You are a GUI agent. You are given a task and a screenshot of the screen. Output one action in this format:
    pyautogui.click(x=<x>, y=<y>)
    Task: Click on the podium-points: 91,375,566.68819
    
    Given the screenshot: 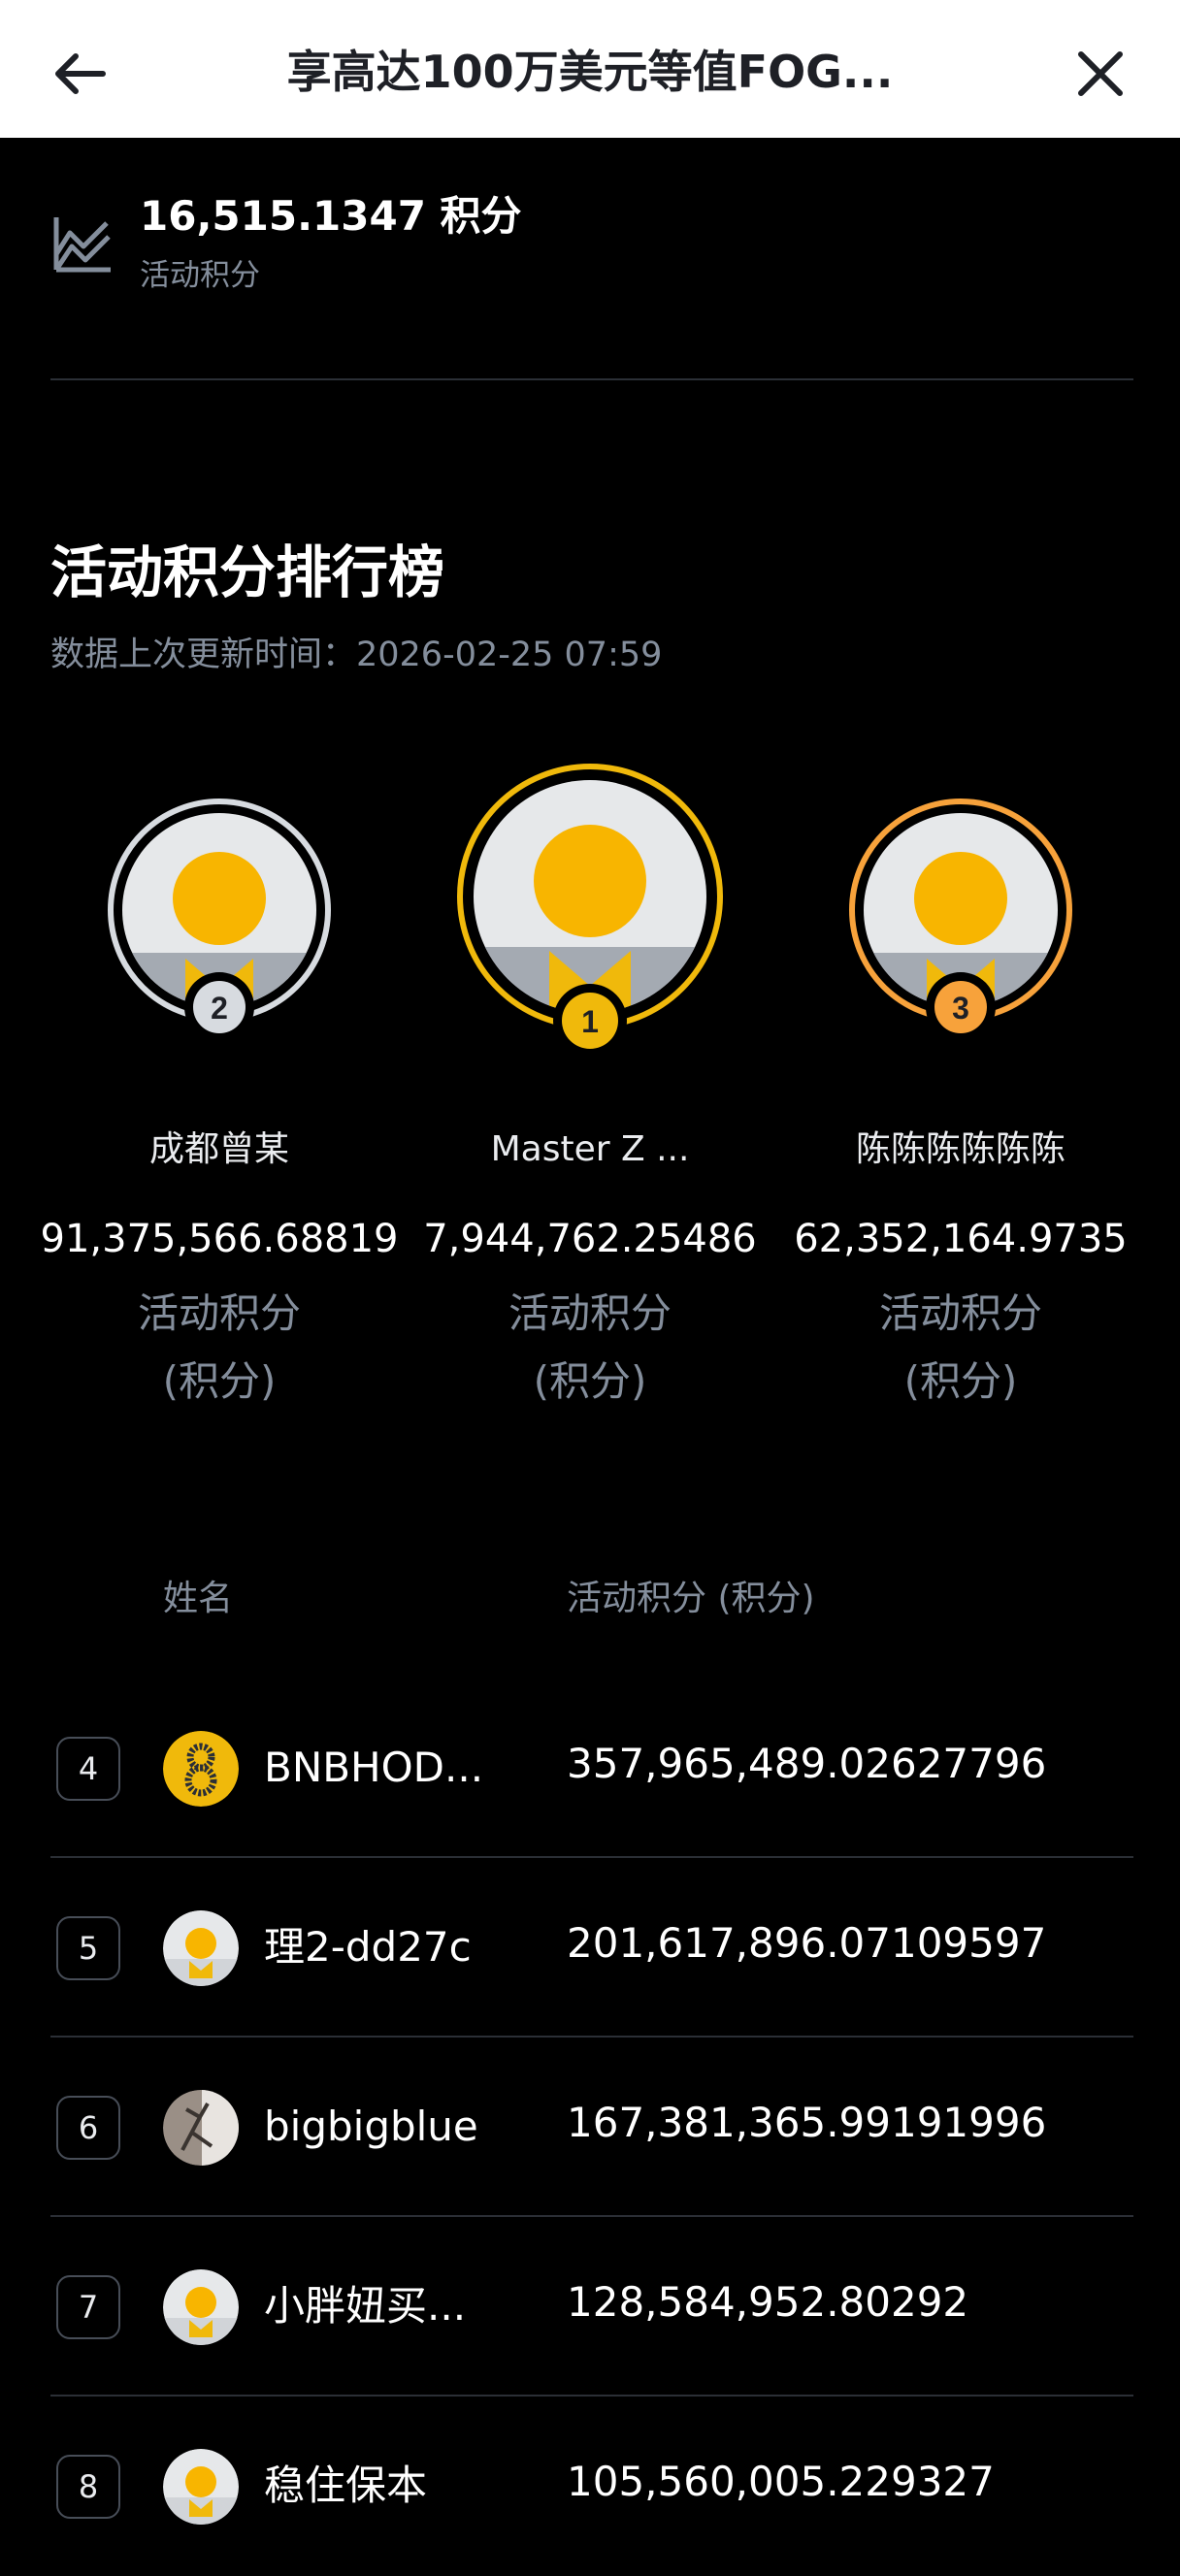 What is the action you would take?
    pyautogui.click(x=219, y=1239)
    